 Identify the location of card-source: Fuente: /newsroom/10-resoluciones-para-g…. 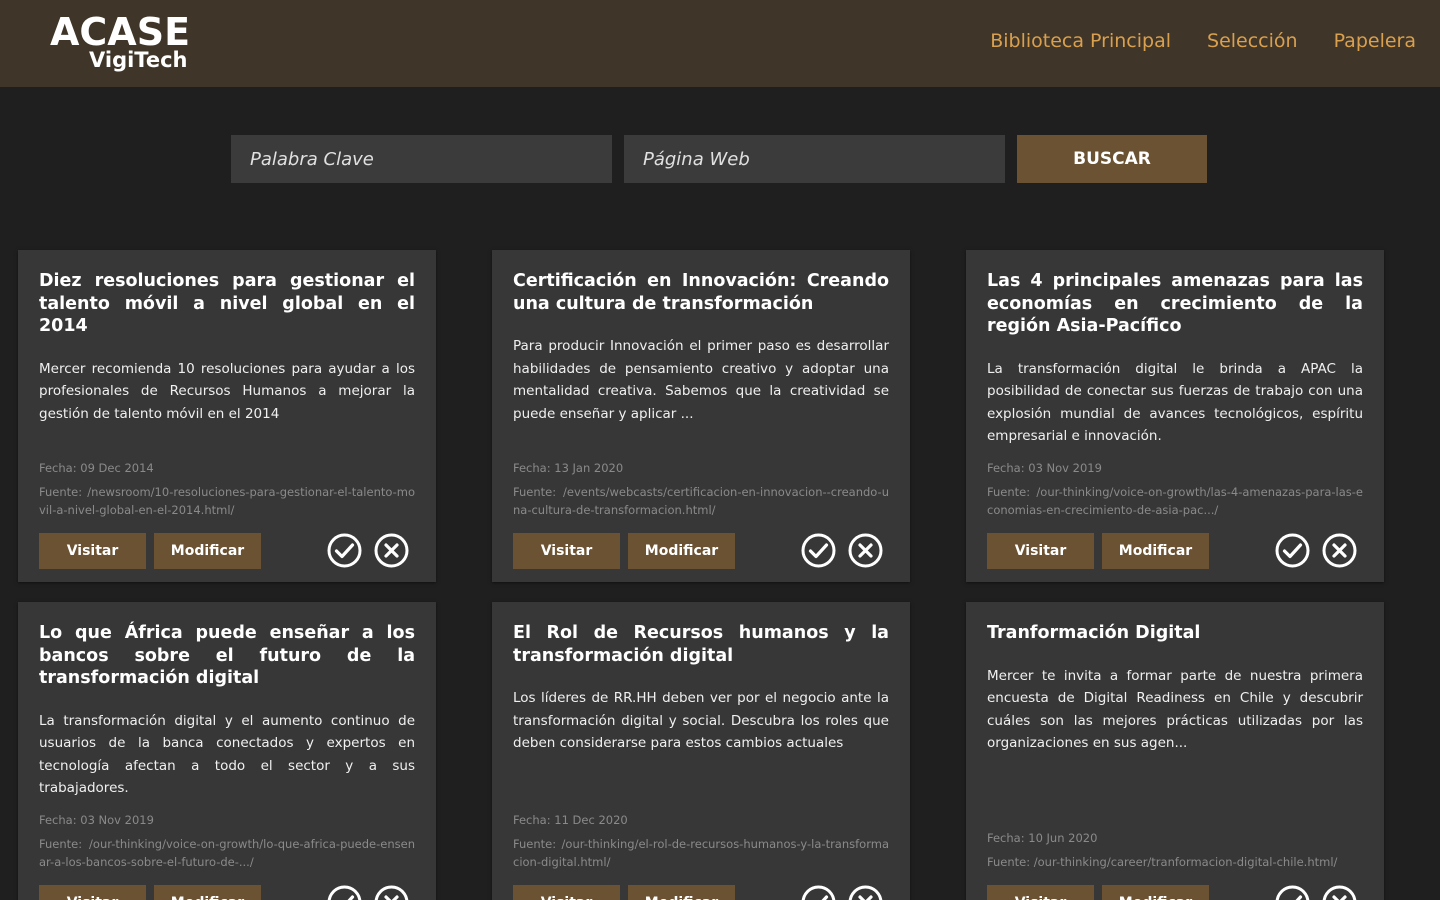
(227, 501).